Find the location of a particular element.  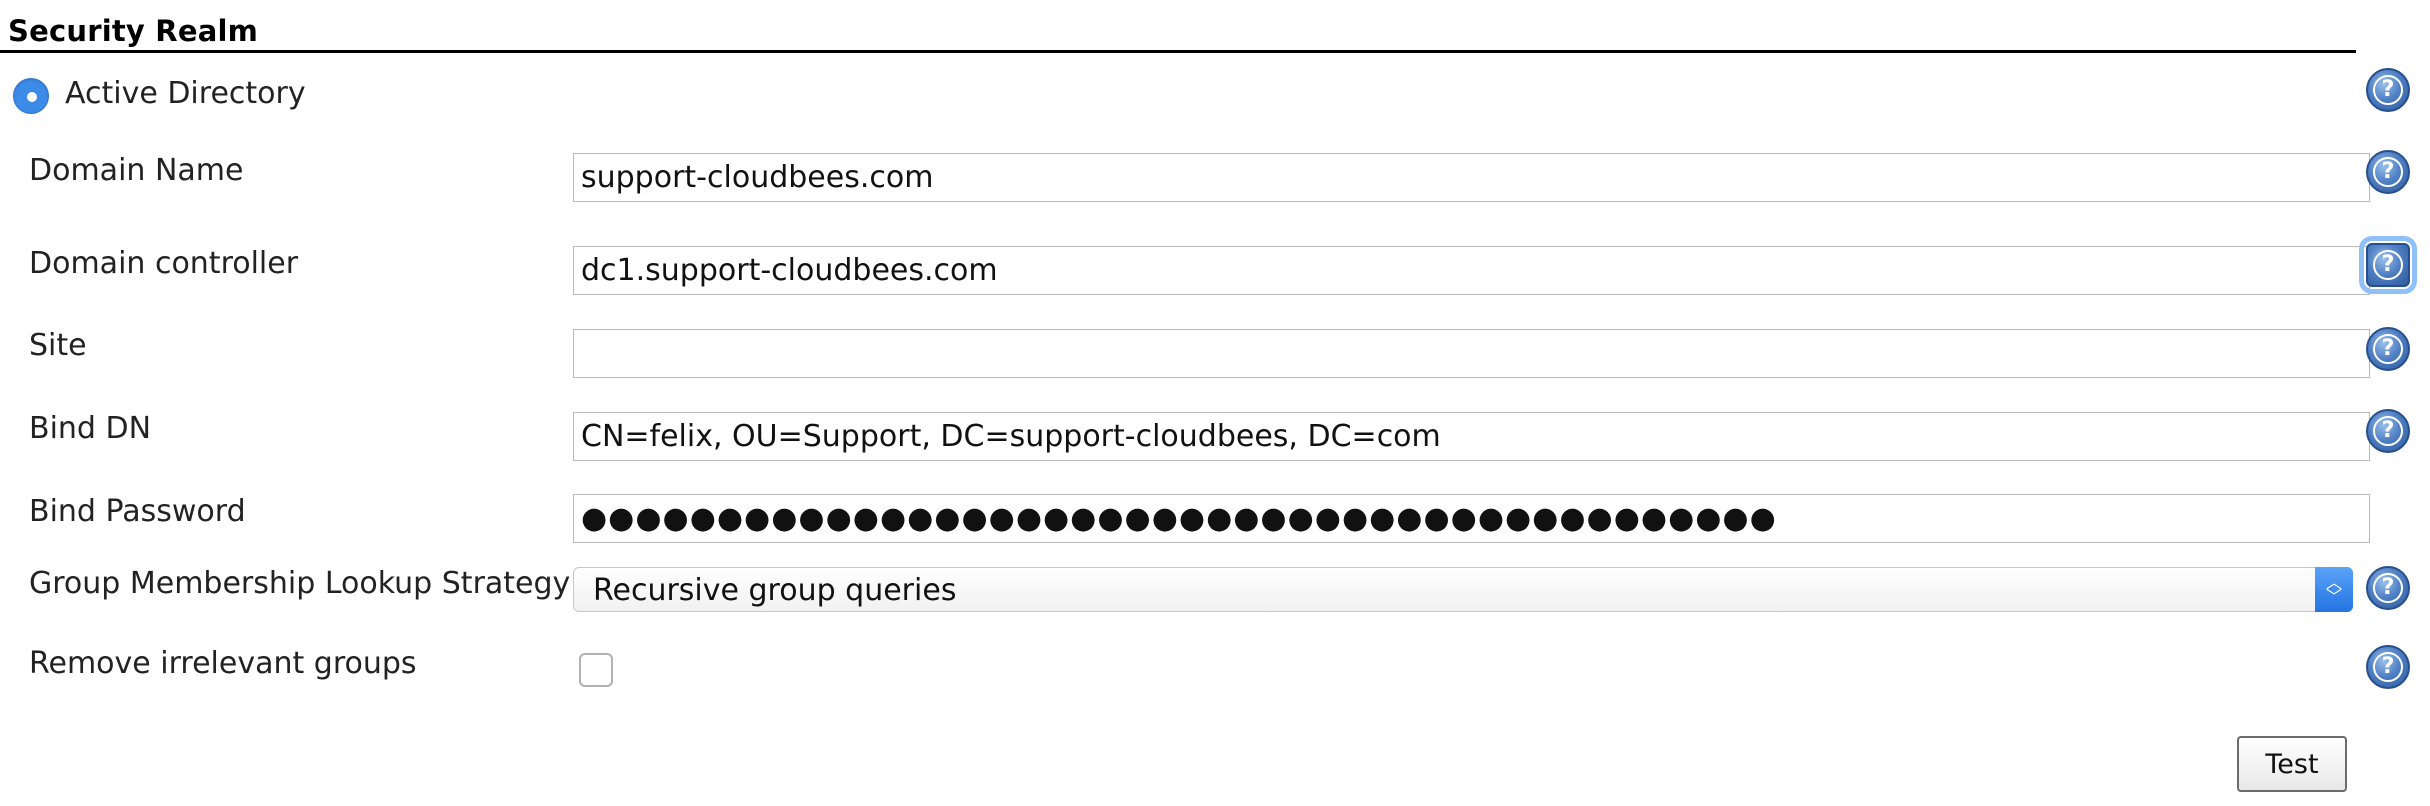

section-title: Security Realm is located at coordinates (133, 31).